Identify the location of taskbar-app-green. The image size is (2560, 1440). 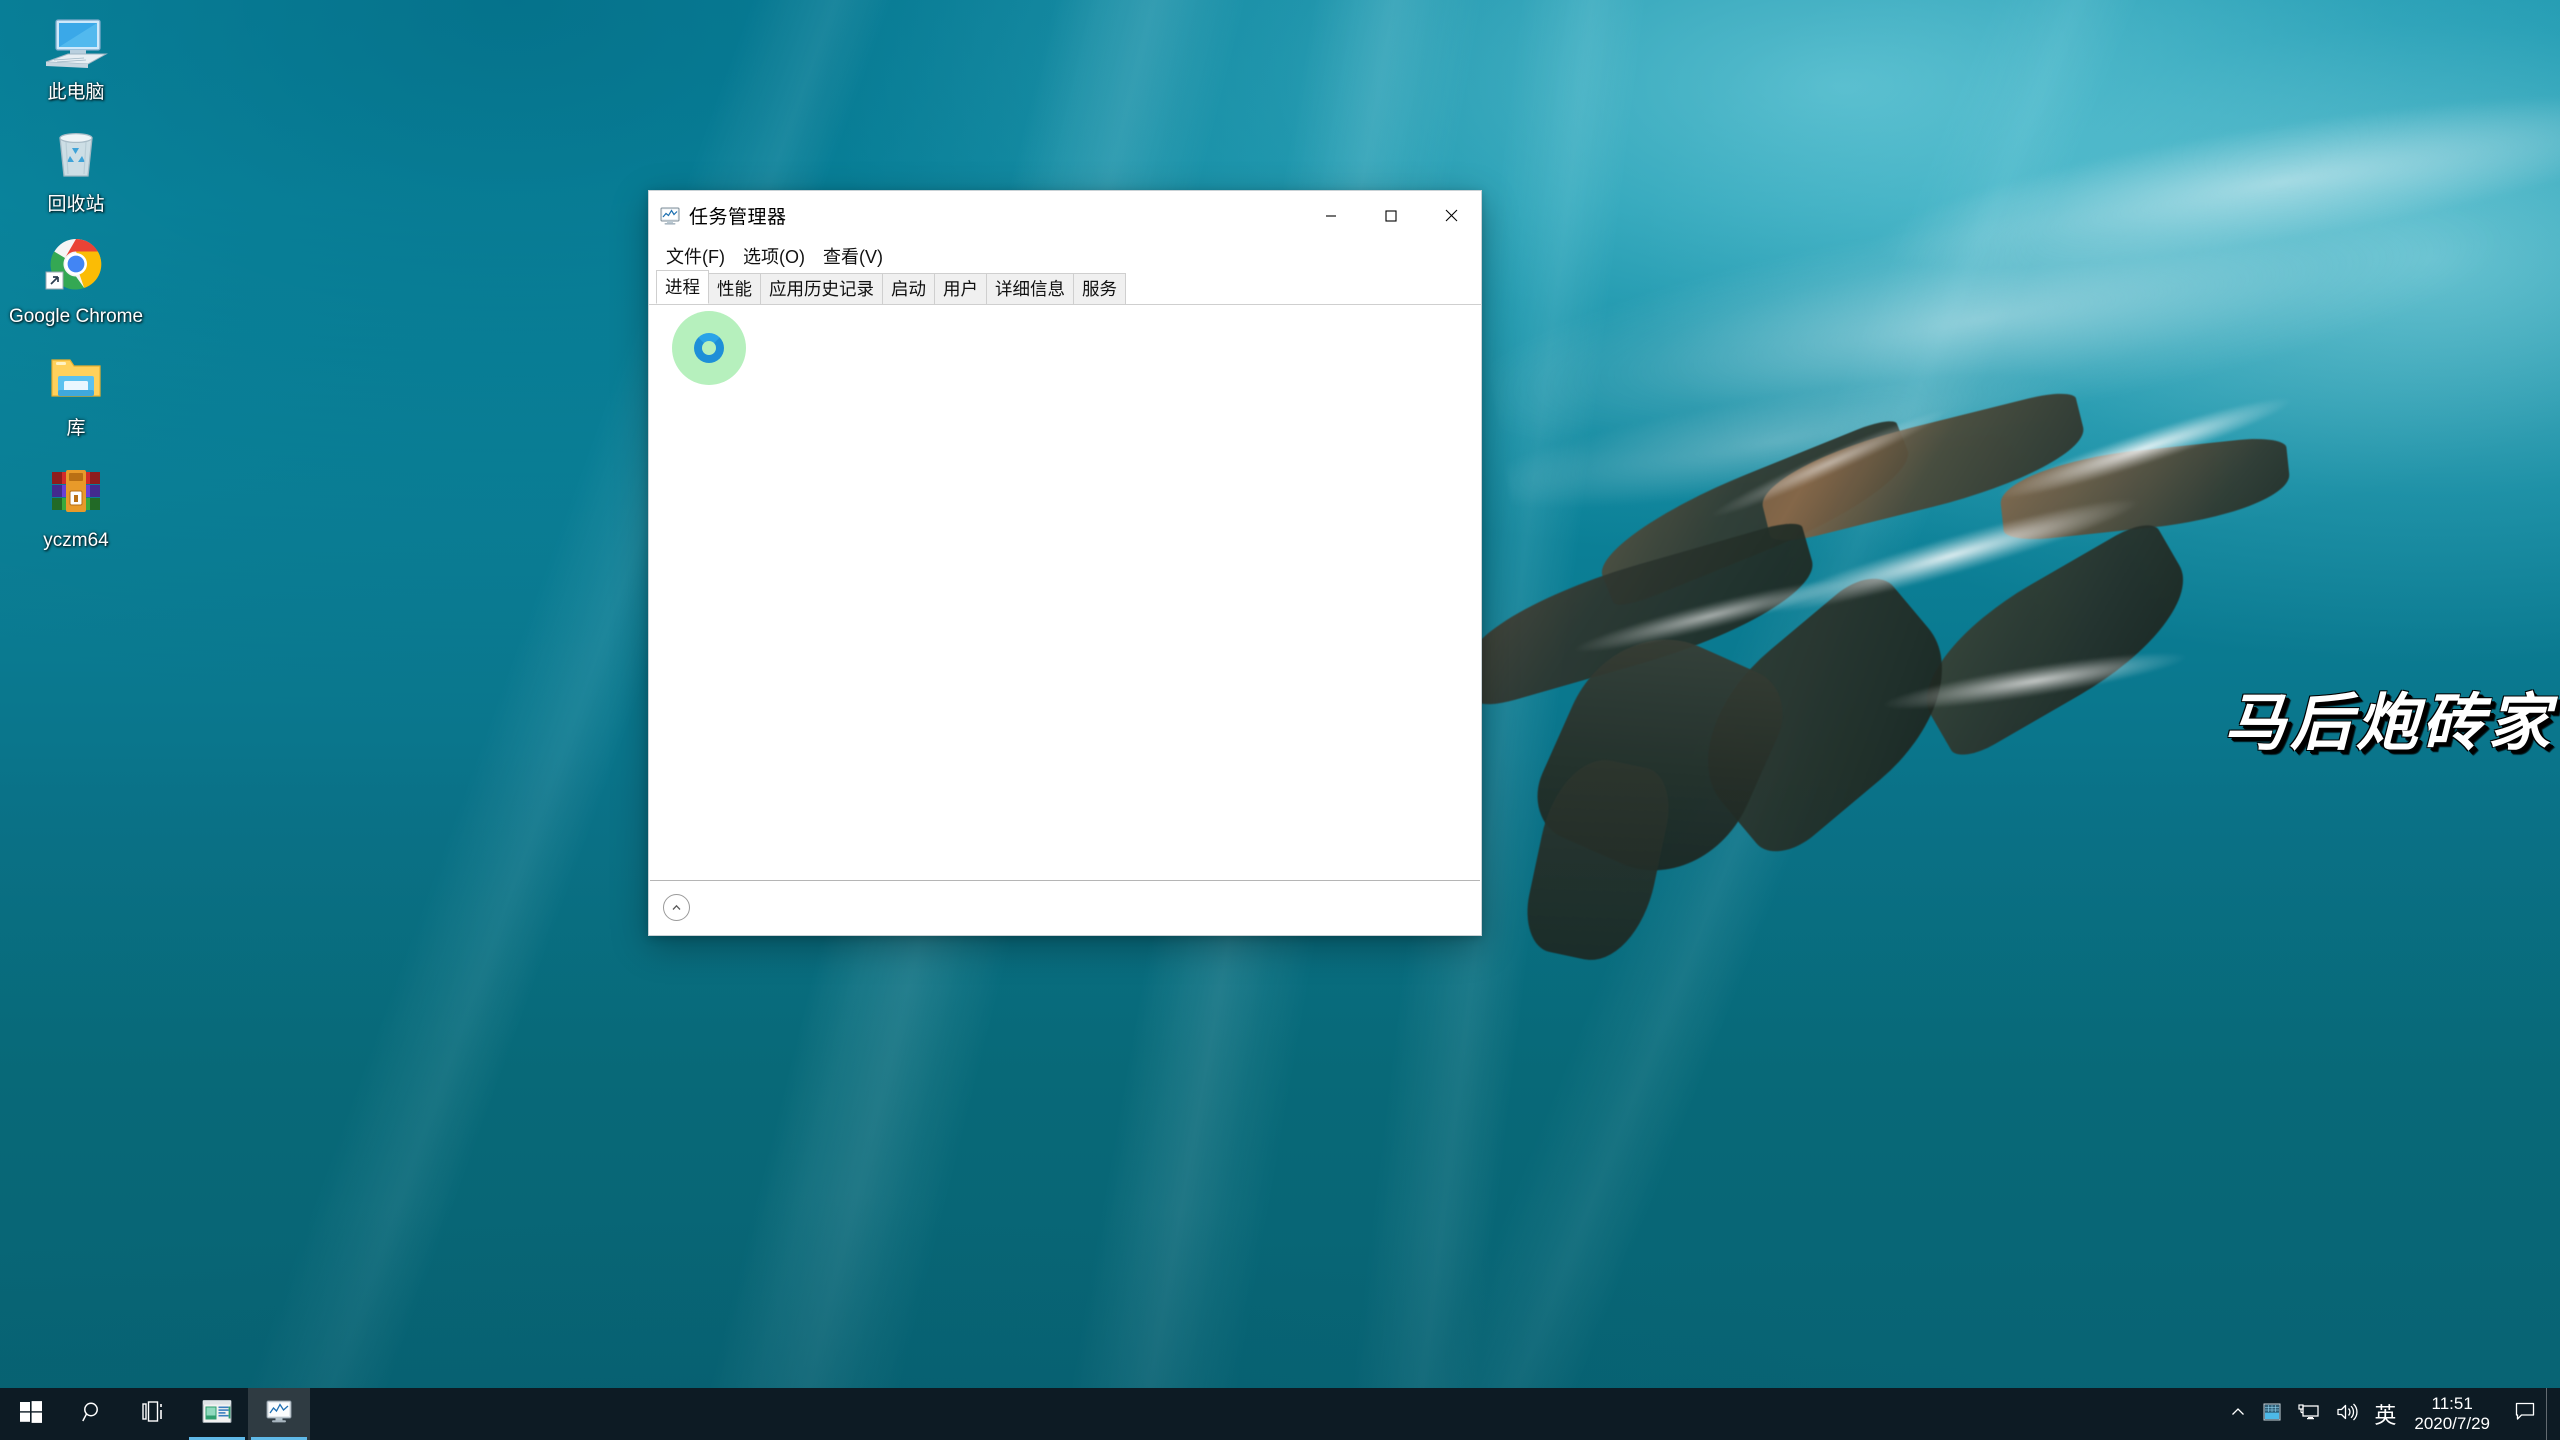
(217, 1414).